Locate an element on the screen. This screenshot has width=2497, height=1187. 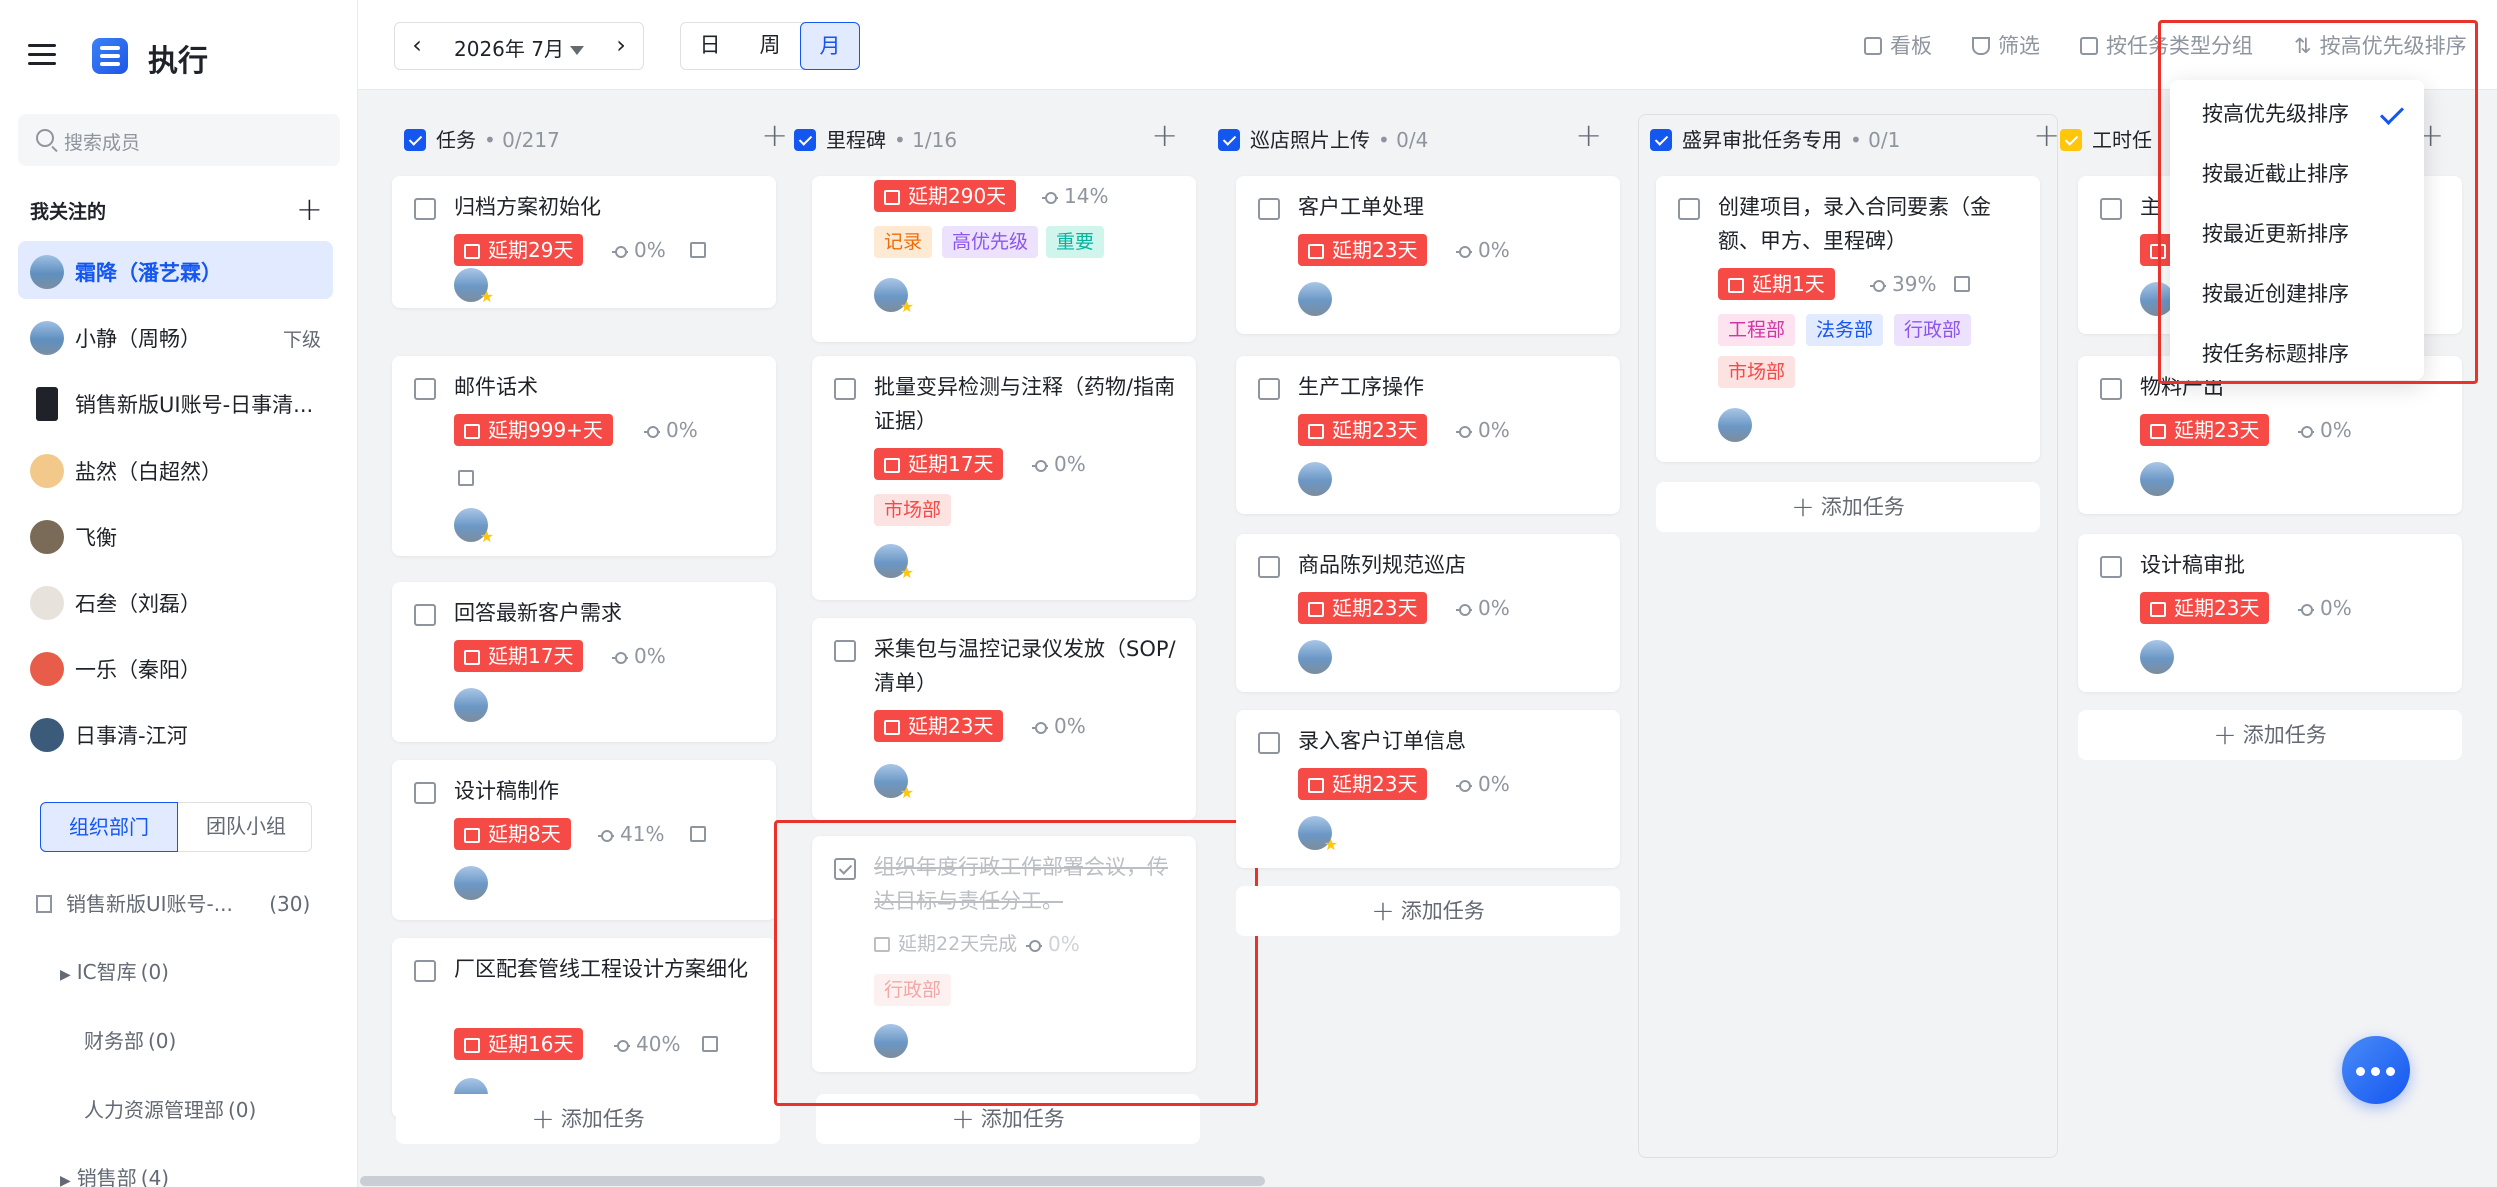
chevron-down-icon is located at coordinates (576, 50).